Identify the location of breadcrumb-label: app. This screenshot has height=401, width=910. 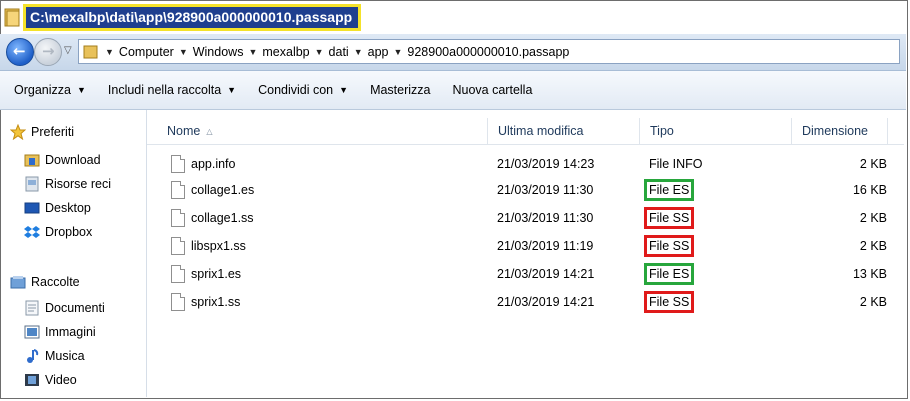
(378, 51).